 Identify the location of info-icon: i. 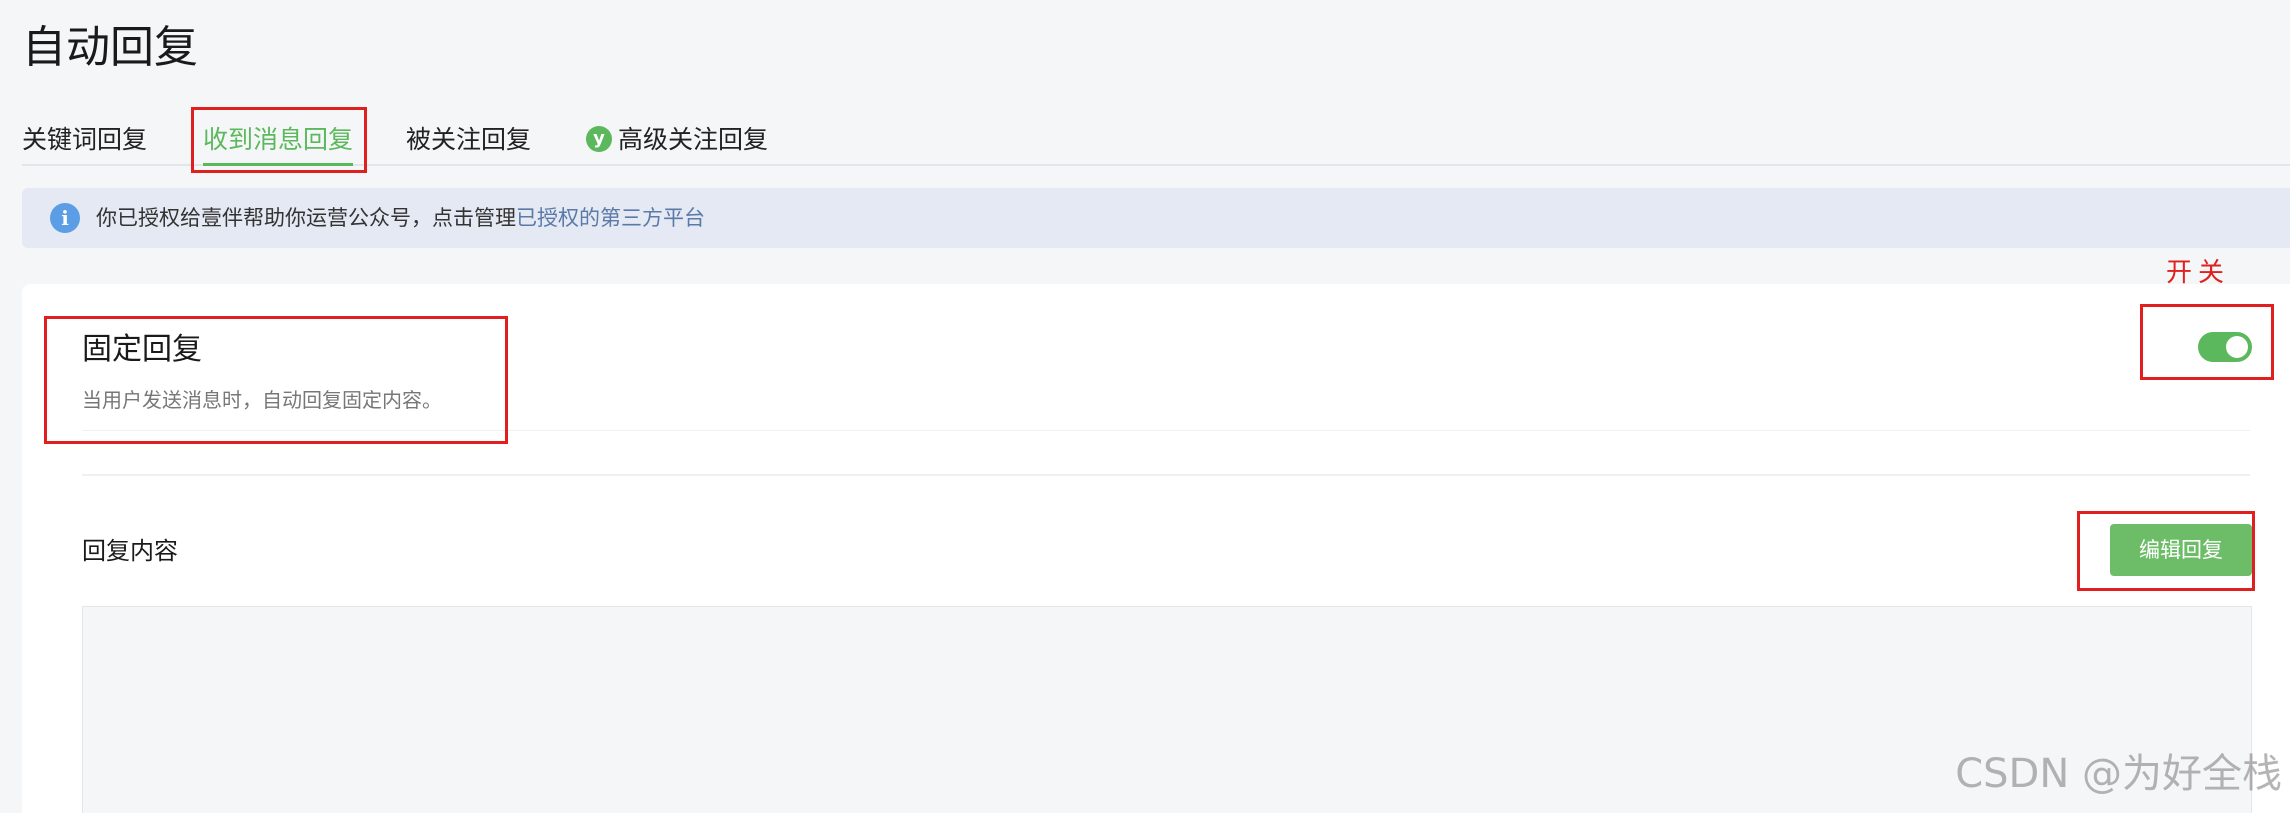
(65, 218).